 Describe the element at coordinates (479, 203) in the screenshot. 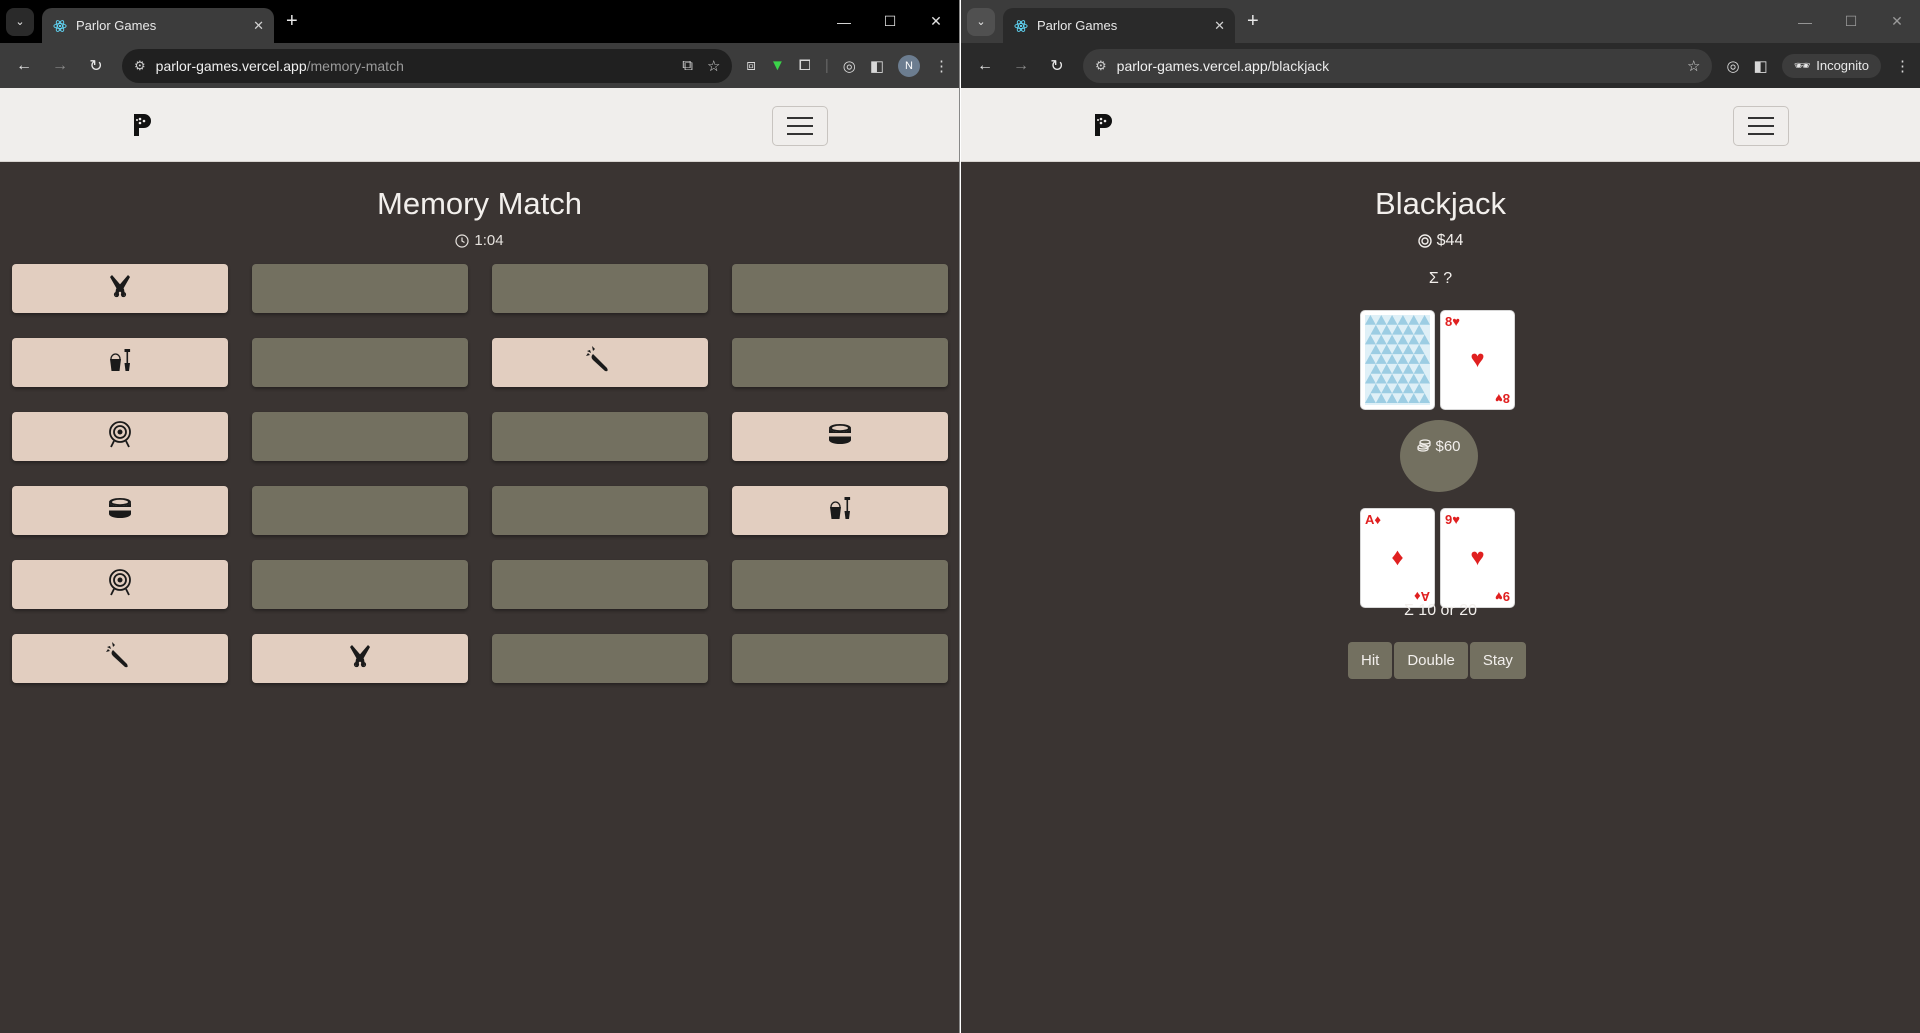

I see `page-title: Memory Match` at that location.